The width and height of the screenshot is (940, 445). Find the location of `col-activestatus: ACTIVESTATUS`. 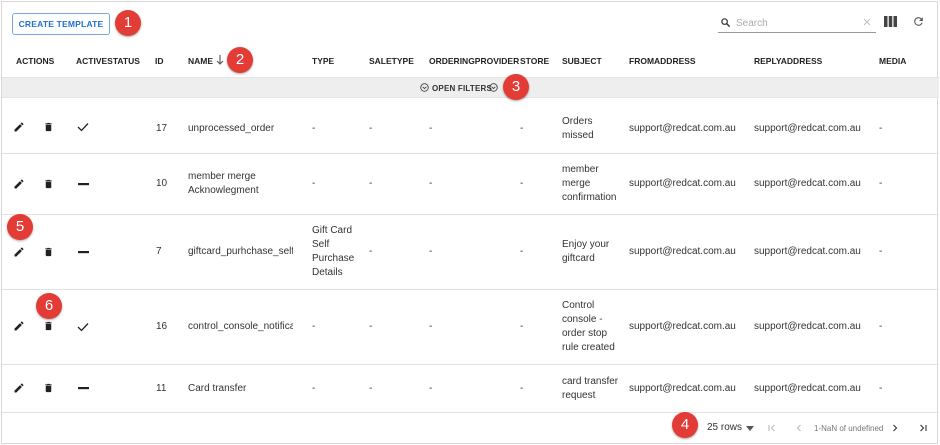

col-activestatus: ACTIVESTATUS is located at coordinates (108, 61).